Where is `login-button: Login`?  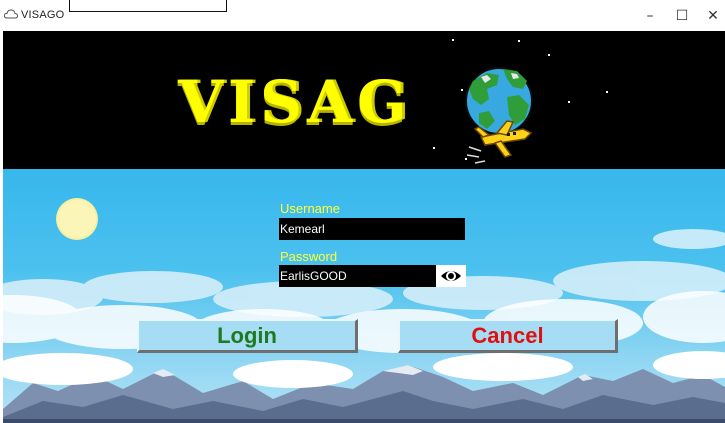 login-button: Login is located at coordinates (247, 336).